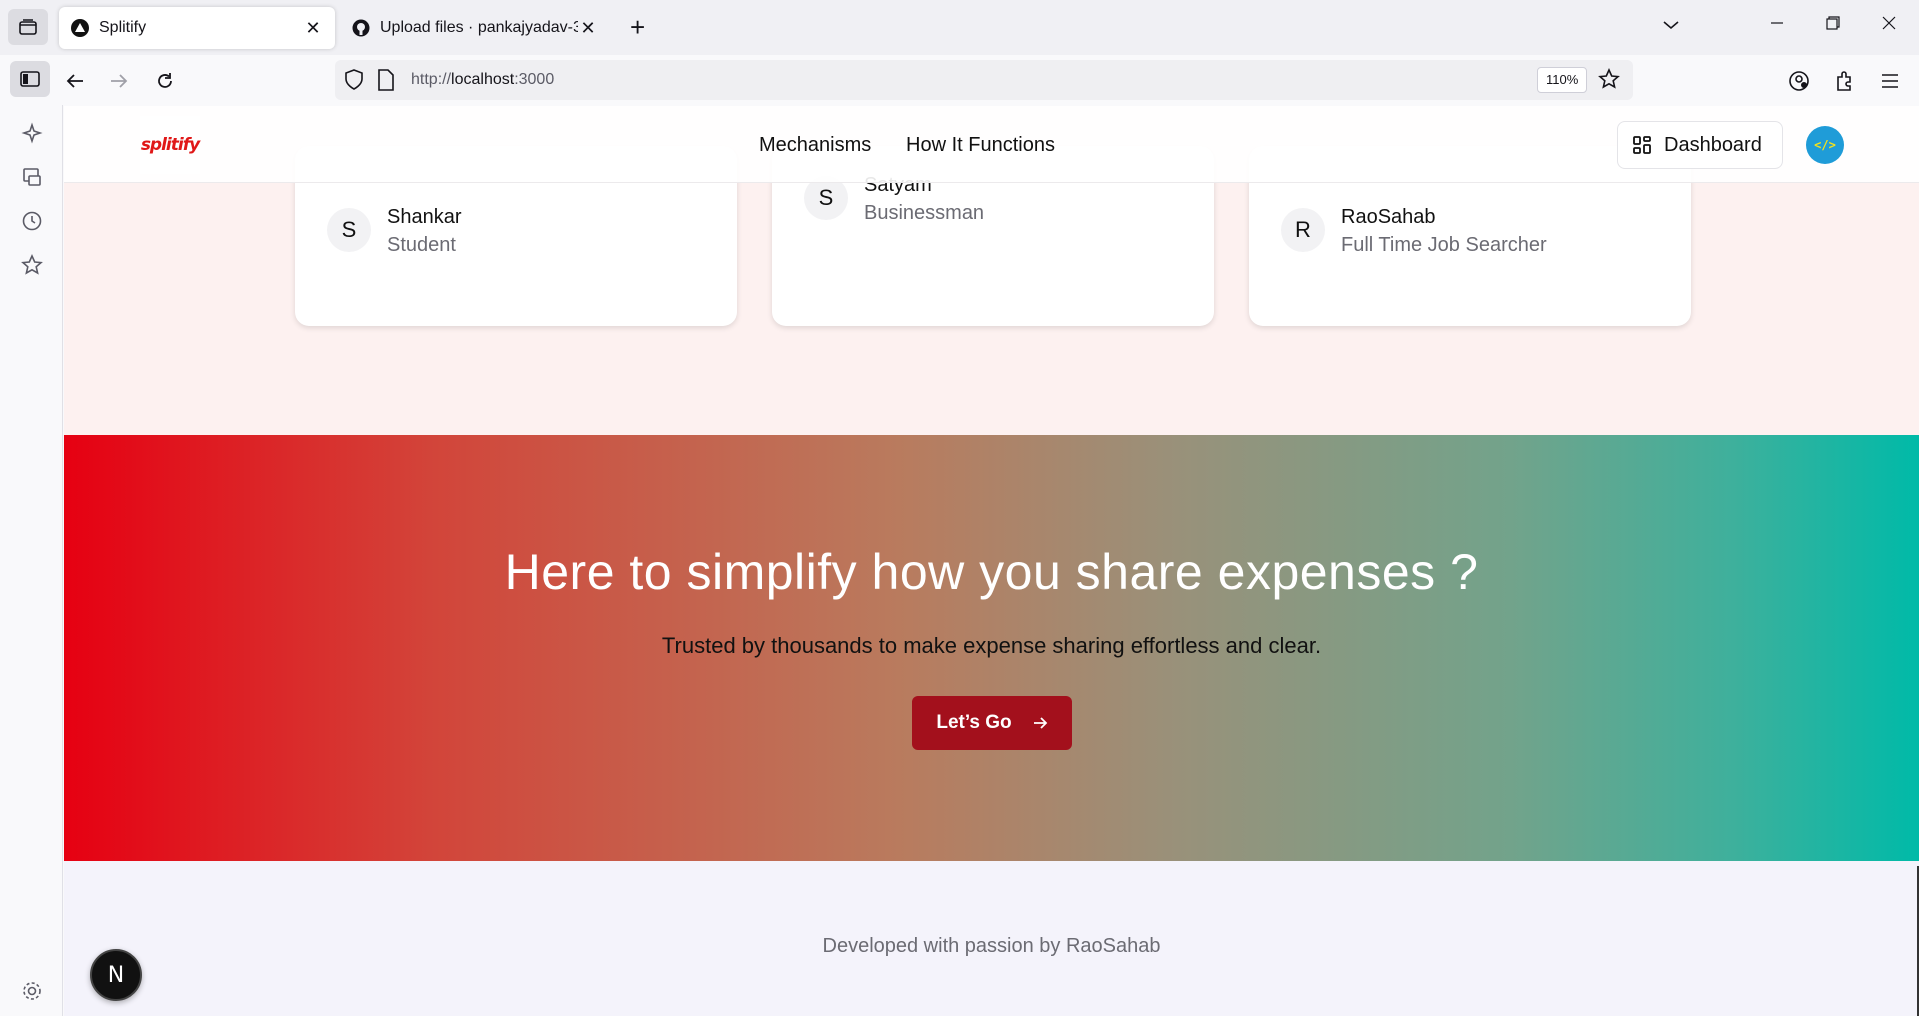 Image resolution: width=1919 pixels, height=1016 pixels. Describe the element at coordinates (1040, 723) in the screenshot. I see `arrow-right-icon` at that location.